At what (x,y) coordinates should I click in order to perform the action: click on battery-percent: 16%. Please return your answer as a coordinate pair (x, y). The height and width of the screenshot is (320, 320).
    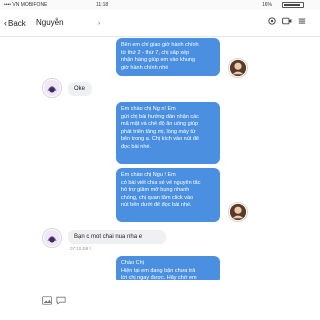
    Looking at the image, I should click on (267, 5).